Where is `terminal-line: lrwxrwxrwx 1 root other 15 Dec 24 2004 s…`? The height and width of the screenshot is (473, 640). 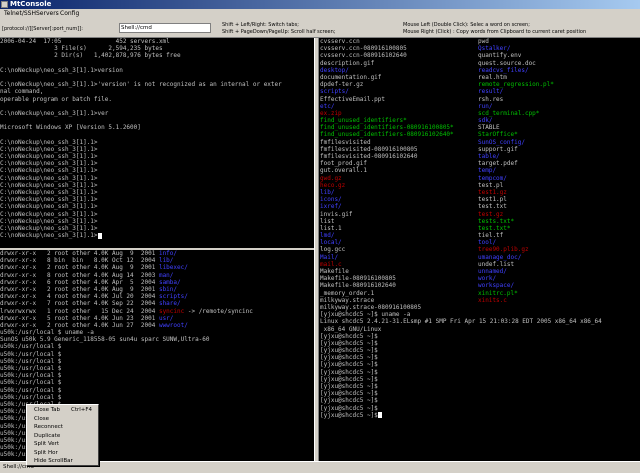
terminal-line: lrwxrwxrwx 1 root other 15 Dec 24 2004 s… is located at coordinates (157, 311).